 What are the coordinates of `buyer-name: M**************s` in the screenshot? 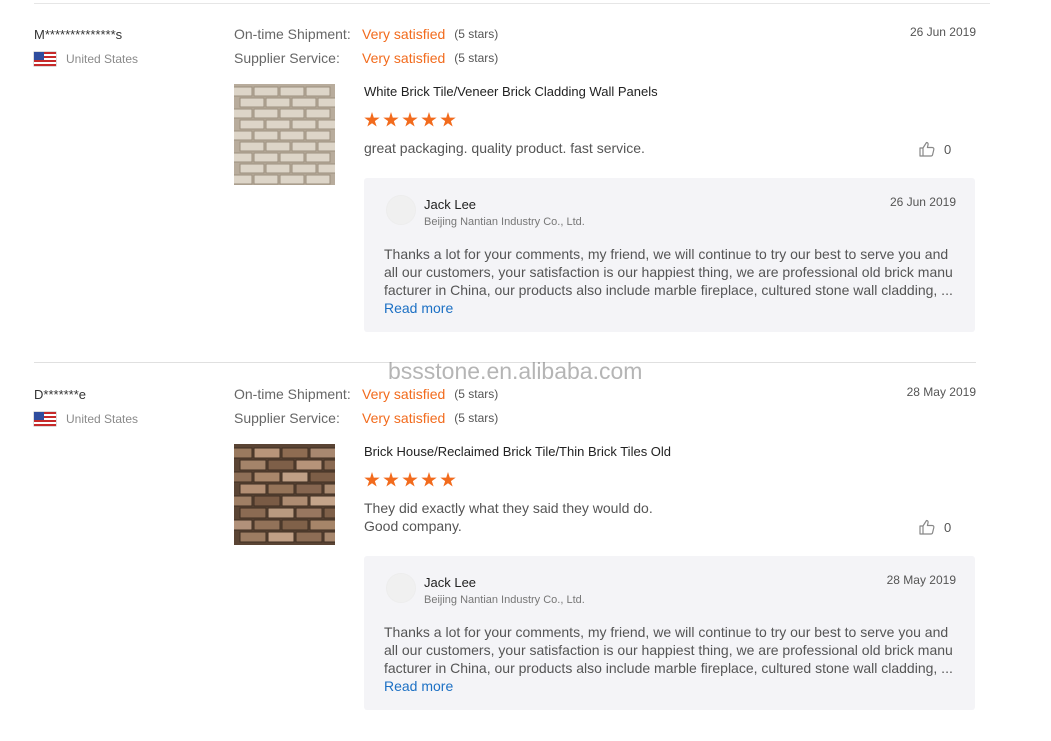 It's located at (78, 34).